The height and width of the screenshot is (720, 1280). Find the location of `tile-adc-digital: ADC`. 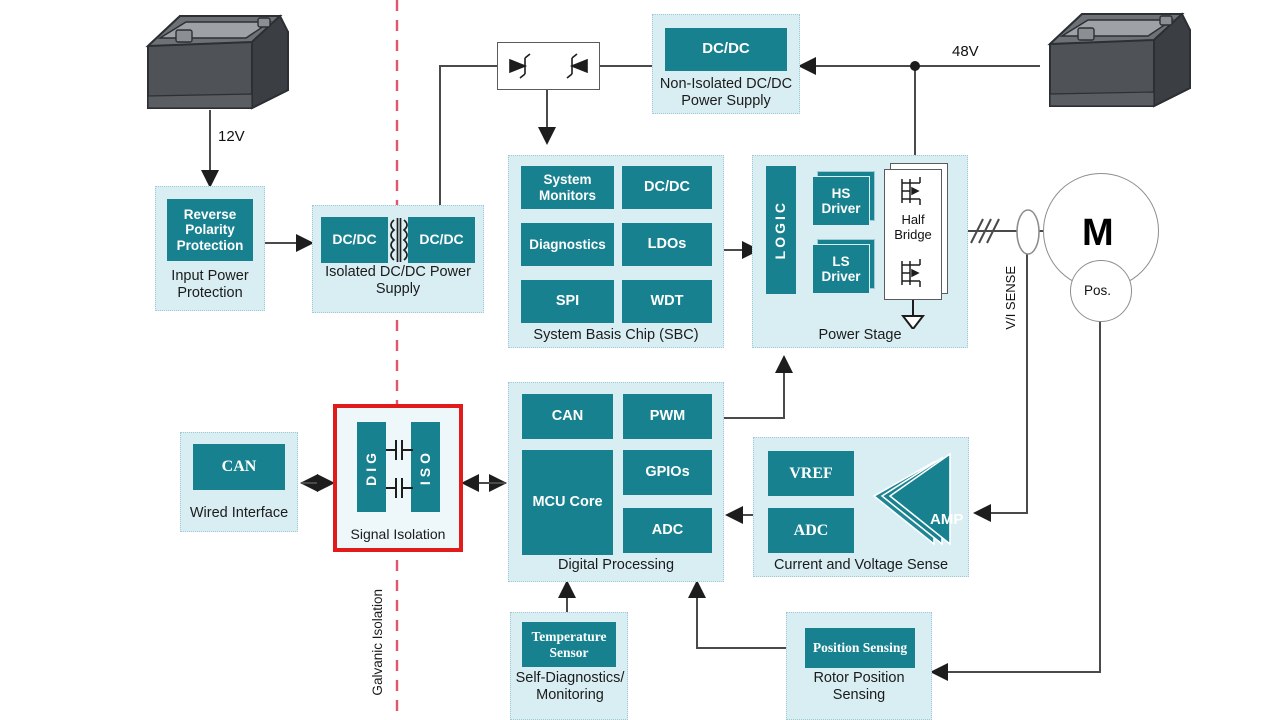

tile-adc-digital: ADC is located at coordinates (667, 530).